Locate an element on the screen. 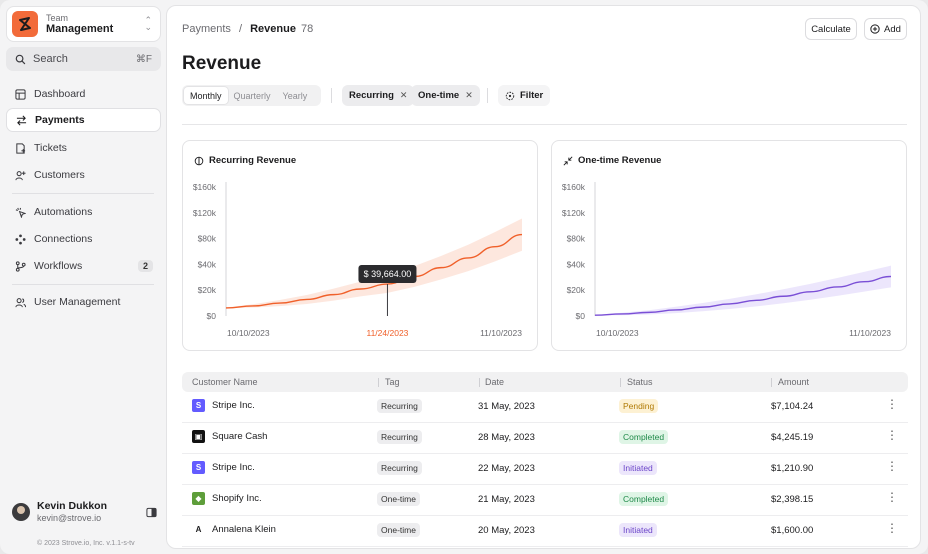 The width and height of the screenshot is (928, 554). amount-cell: $4,245.19 is located at coordinates (792, 437).